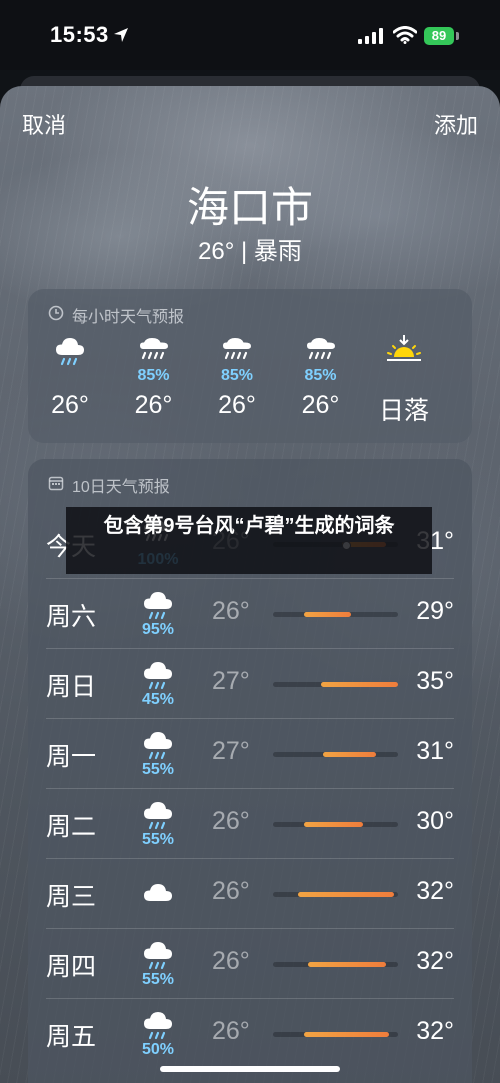 This screenshot has height=1083, width=500. What do you see at coordinates (128, 317) in the screenshot?
I see `hourly-header-label: 每小时天气预报` at bounding box center [128, 317].